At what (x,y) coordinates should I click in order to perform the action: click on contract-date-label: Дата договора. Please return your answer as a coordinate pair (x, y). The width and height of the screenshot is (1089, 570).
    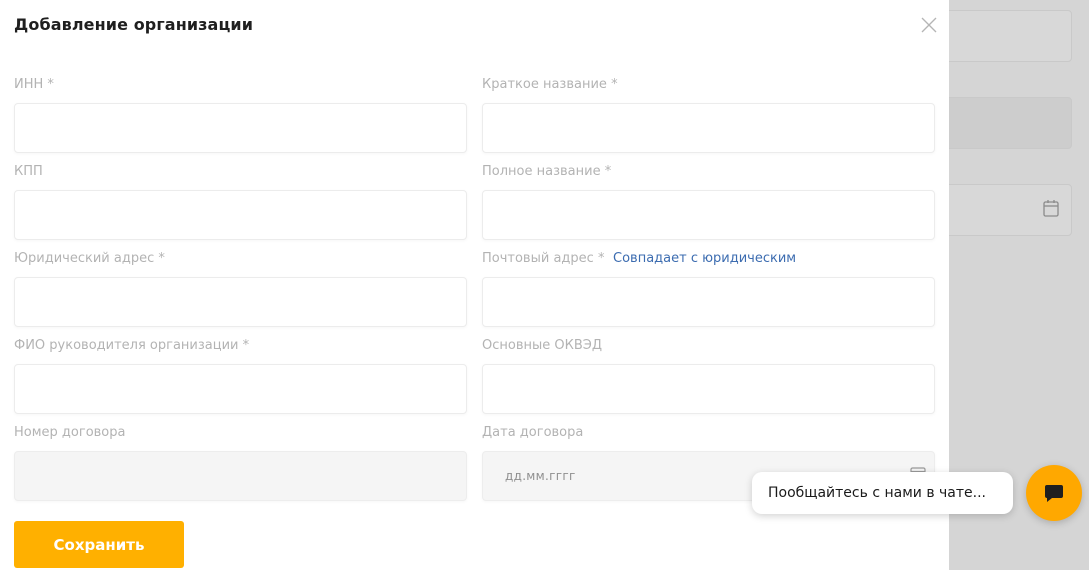
    Looking at the image, I should click on (533, 432).